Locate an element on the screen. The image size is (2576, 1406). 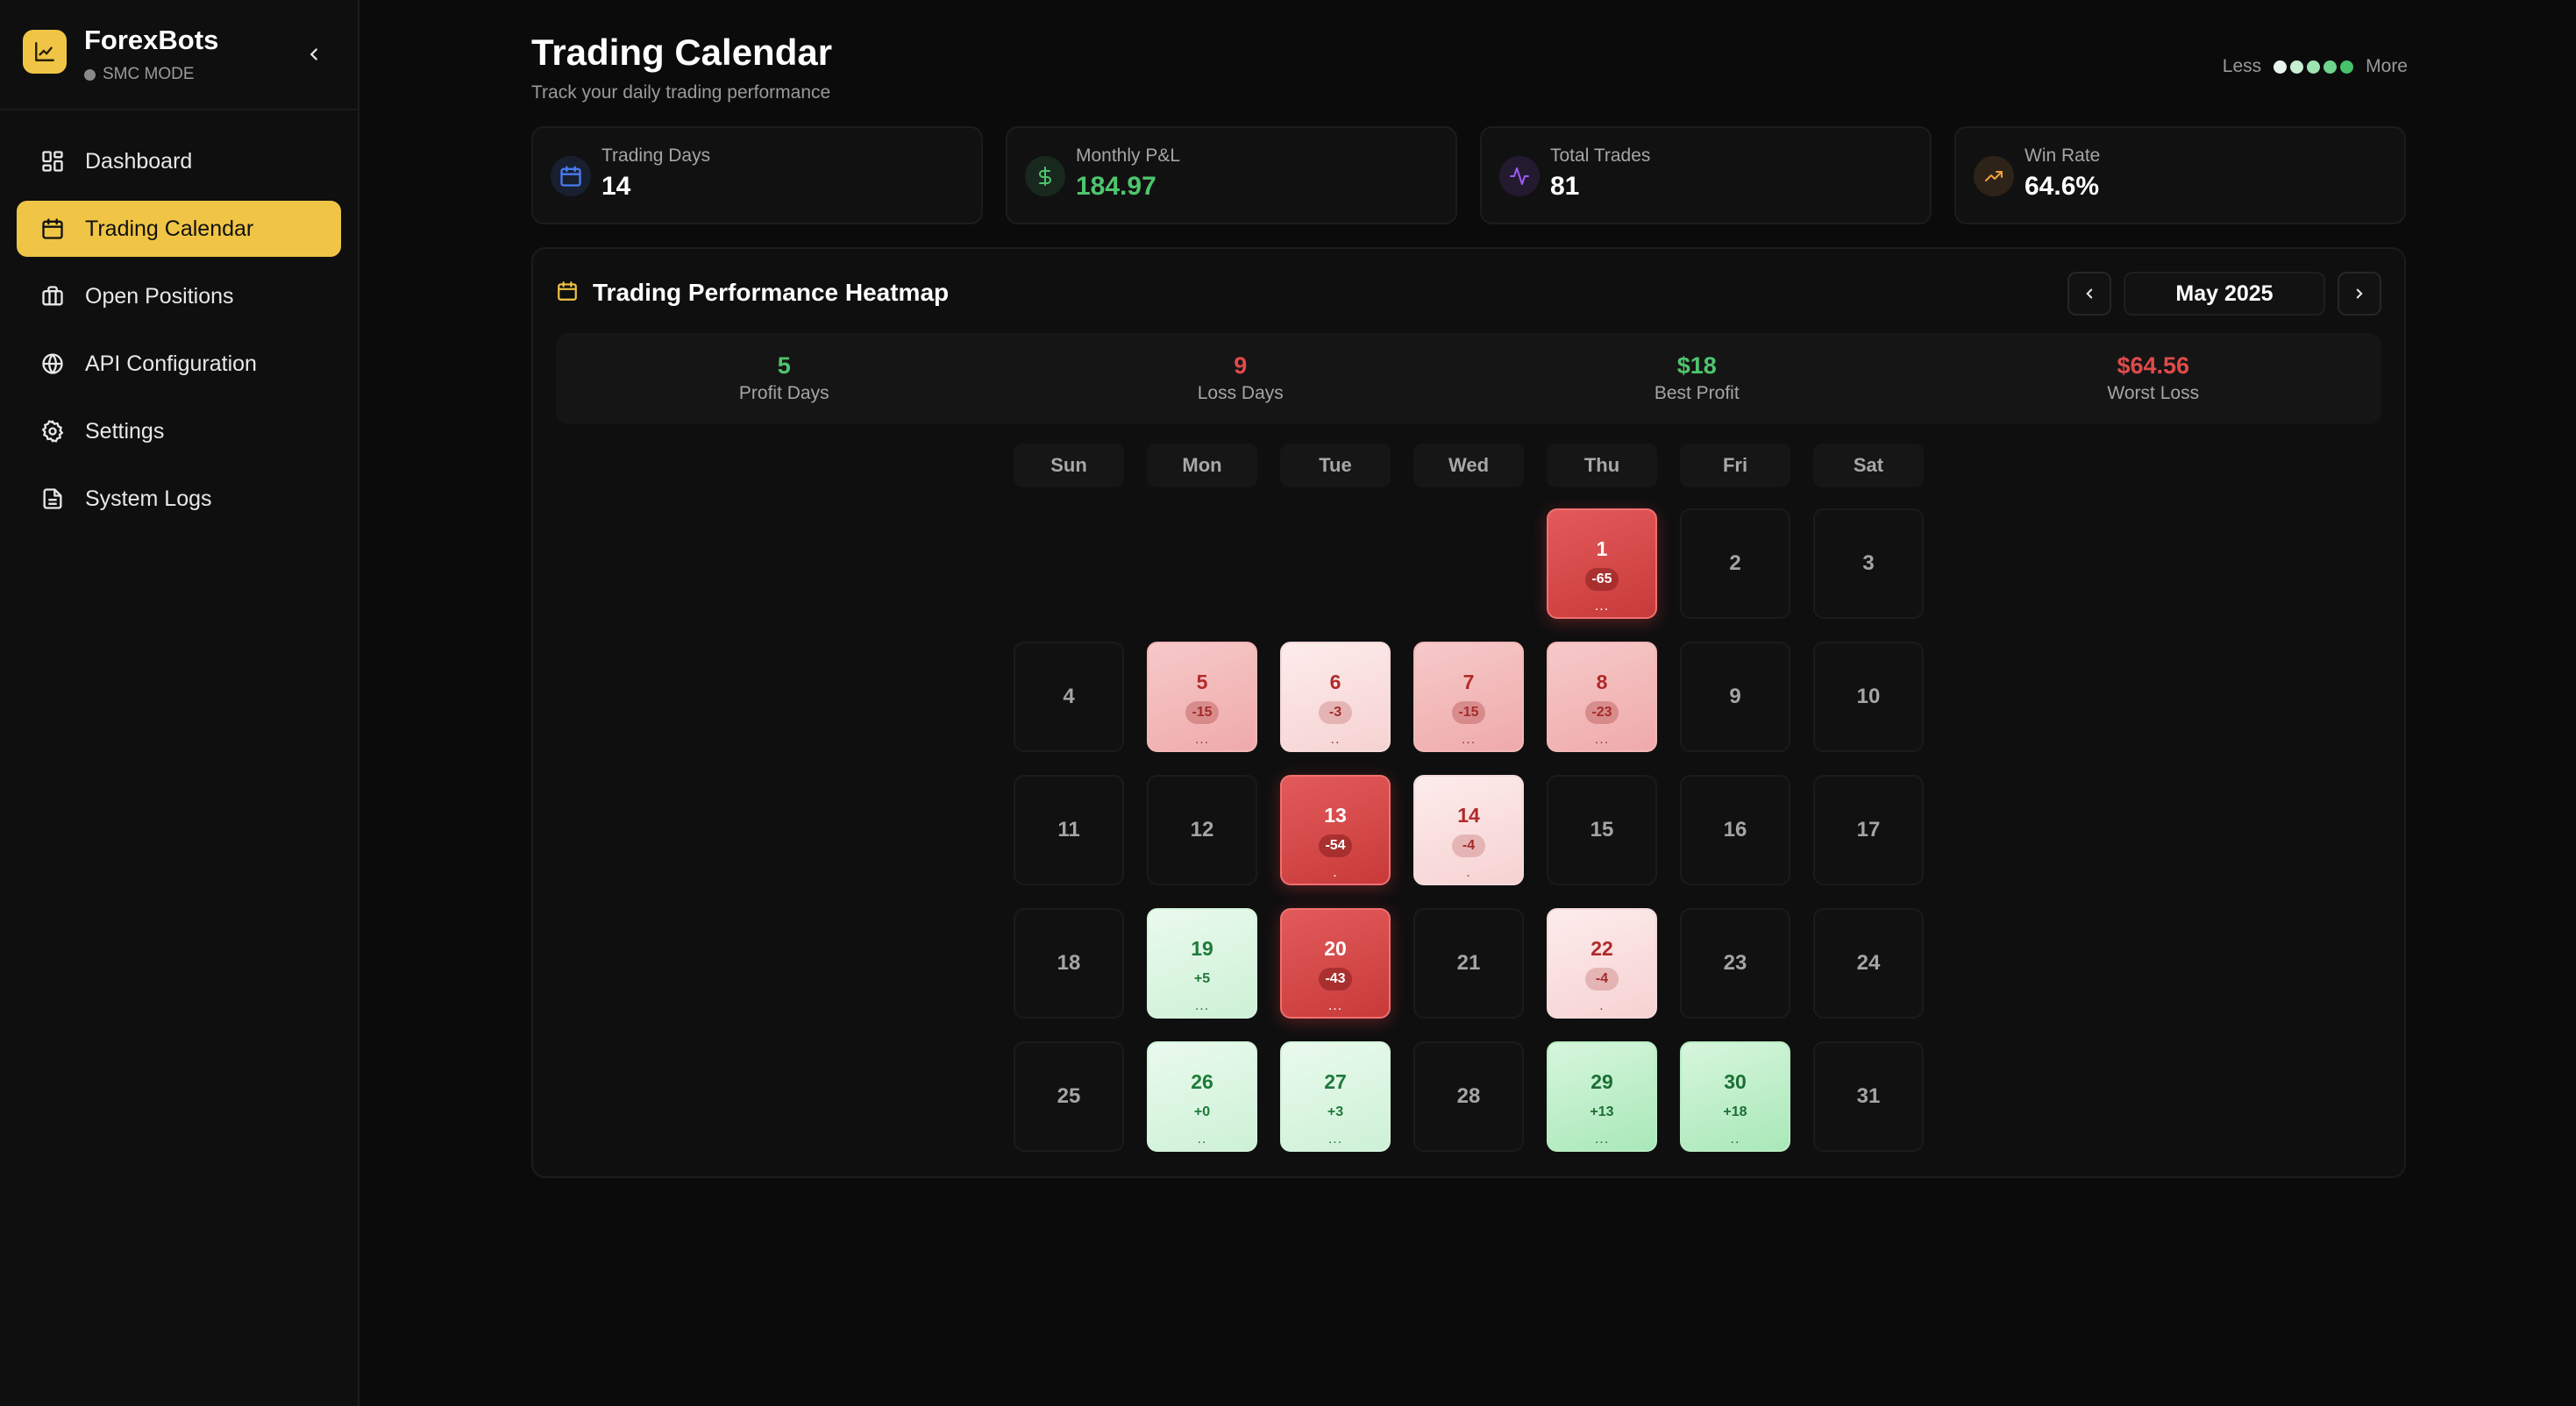
stat-value: 64.6% is located at coordinates (2062, 186).